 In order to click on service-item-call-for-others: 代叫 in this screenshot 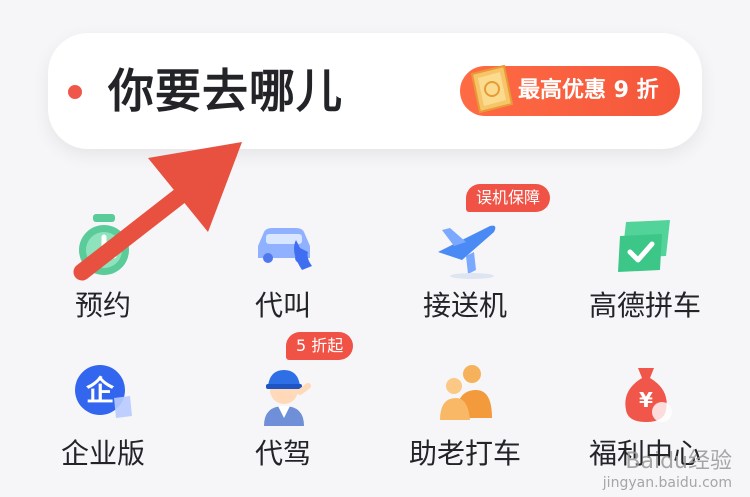, I will do `click(283, 276)`.